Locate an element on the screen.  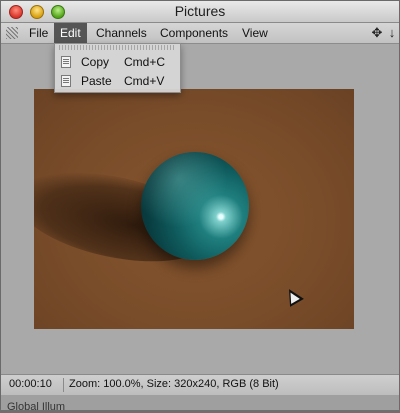
menu-bar: File Edit Channels Components View ✥ ↓ is located at coordinates (200, 33).